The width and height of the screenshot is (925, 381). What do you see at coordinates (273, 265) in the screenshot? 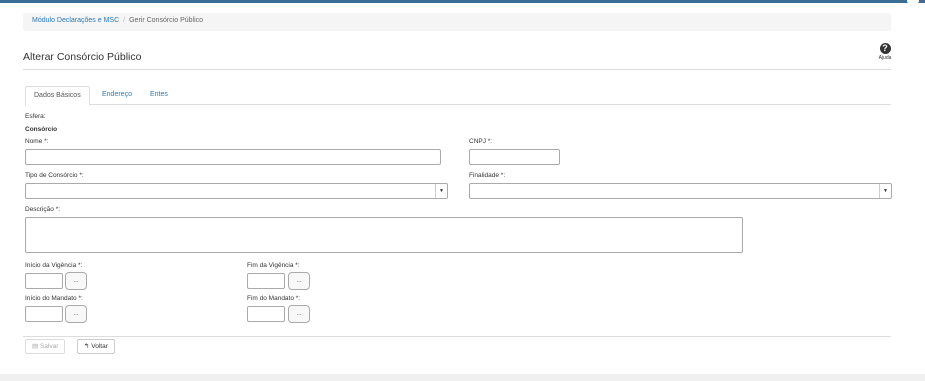
I see `fim-vigencia-label: Fim da Vigência *:` at bounding box center [273, 265].